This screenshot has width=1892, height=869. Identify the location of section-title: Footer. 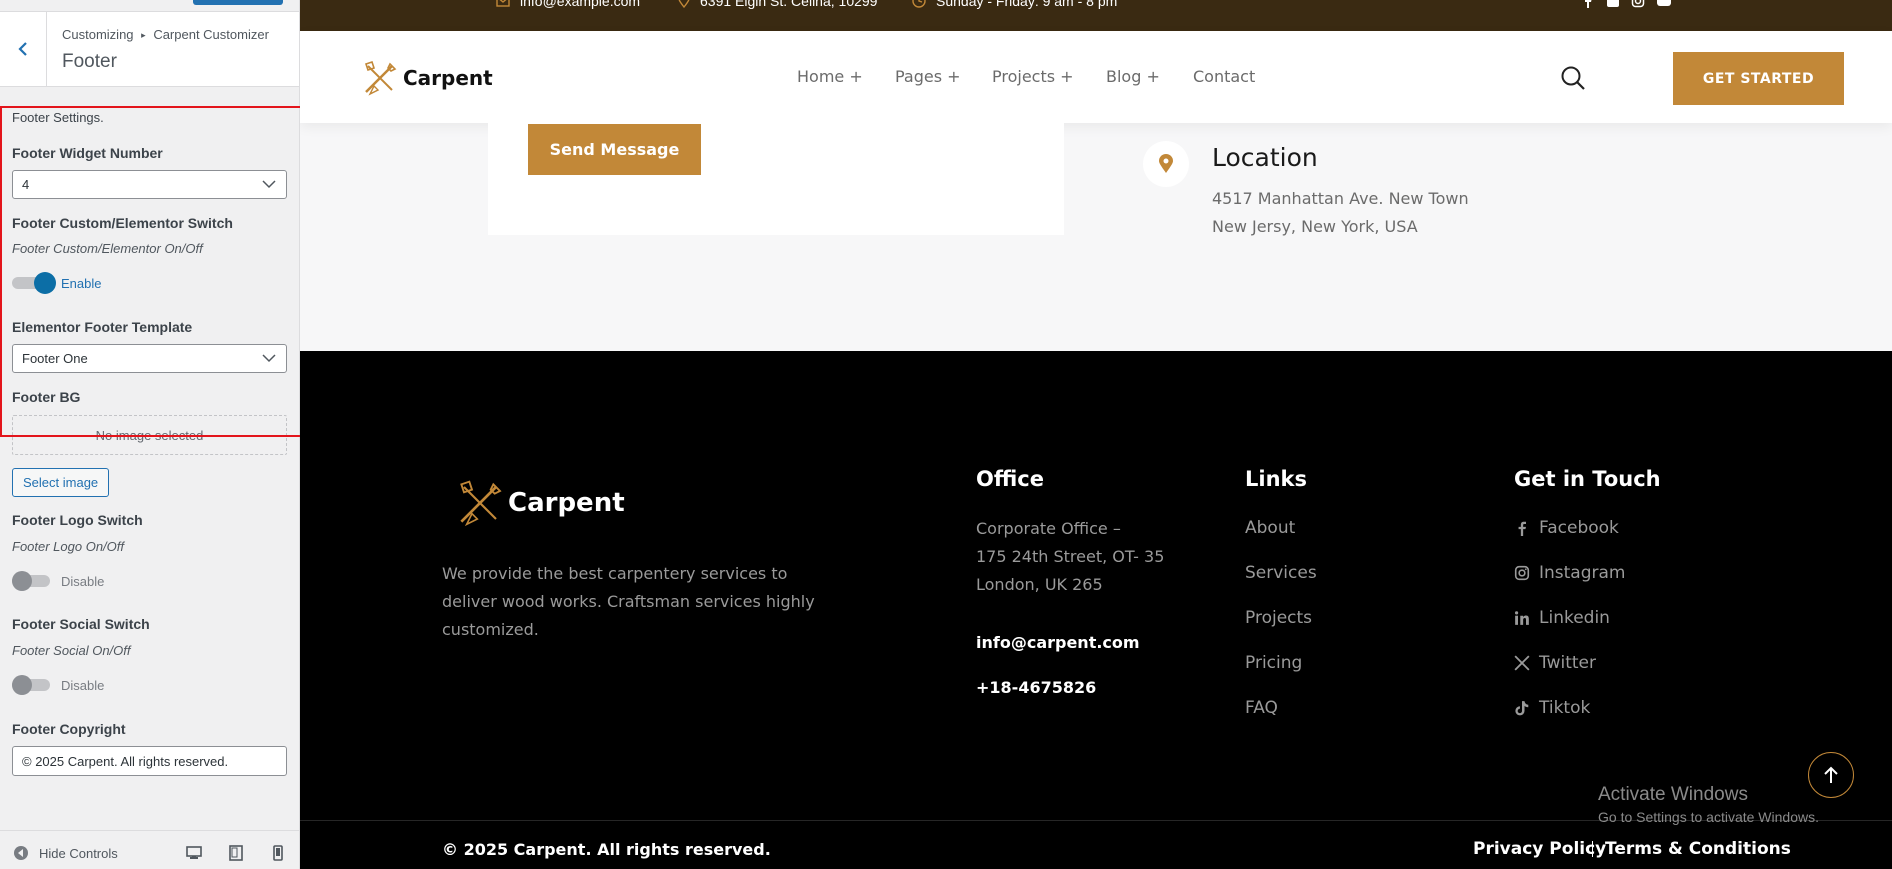
(89, 61).